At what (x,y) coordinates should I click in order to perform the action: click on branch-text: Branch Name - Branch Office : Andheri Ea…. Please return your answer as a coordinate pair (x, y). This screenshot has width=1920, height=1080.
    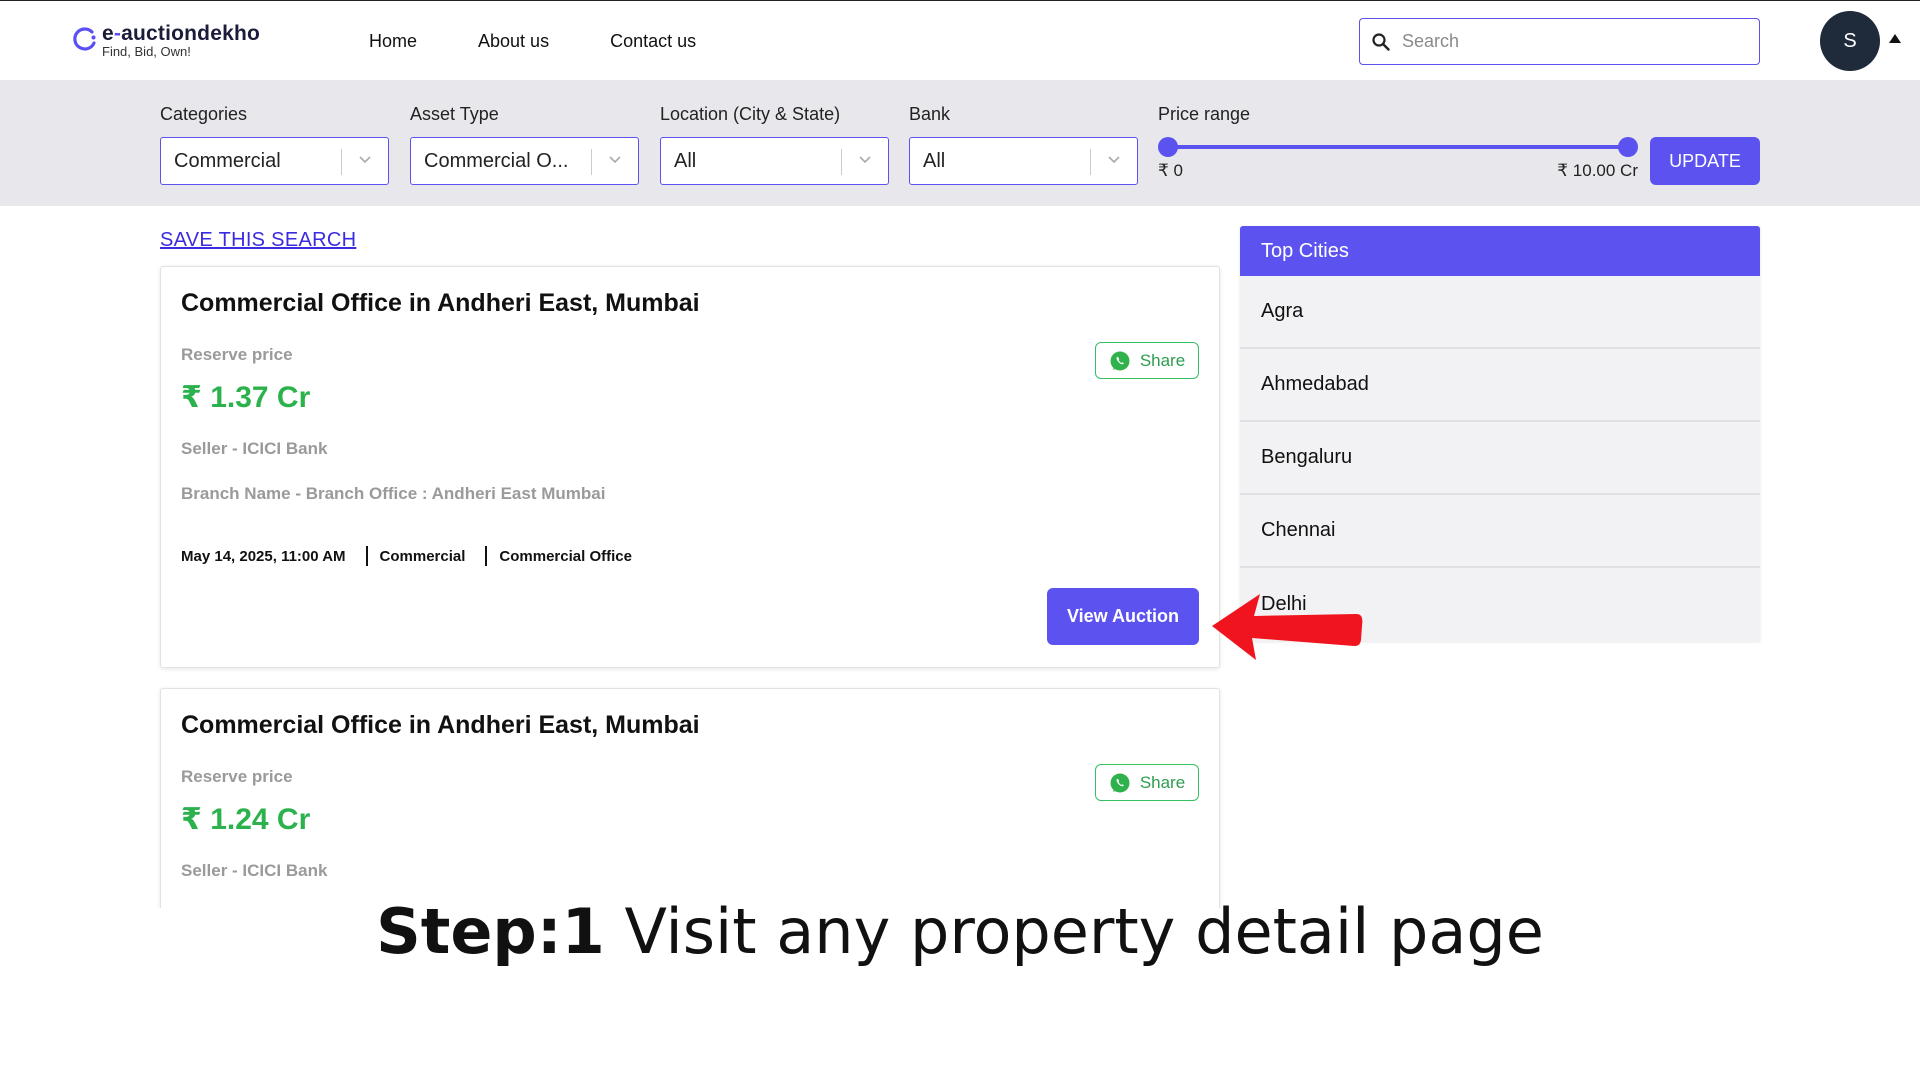
    Looking at the image, I should click on (393, 493).